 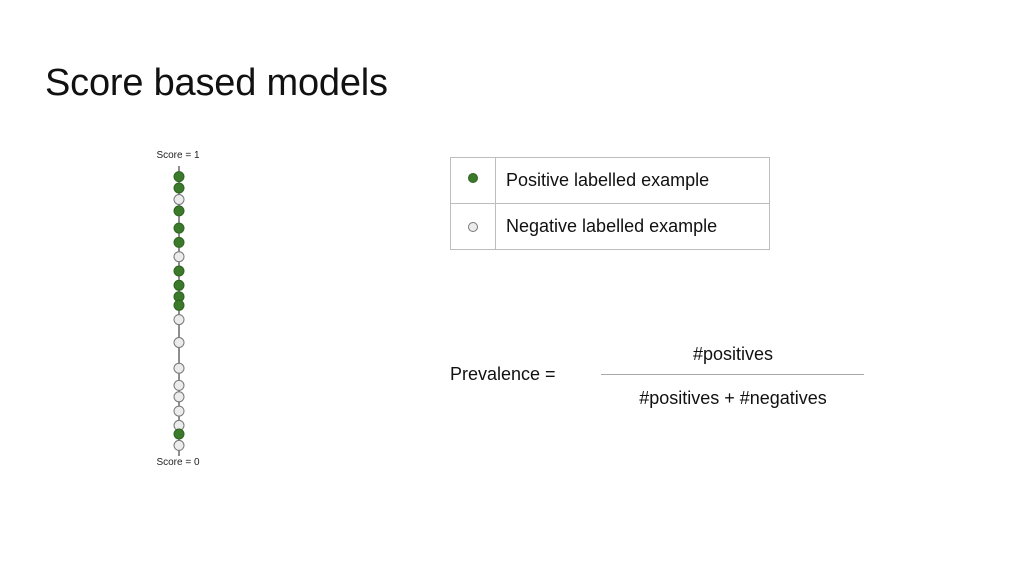 I want to click on formula-numerator: #positives, so click(x=733, y=354).